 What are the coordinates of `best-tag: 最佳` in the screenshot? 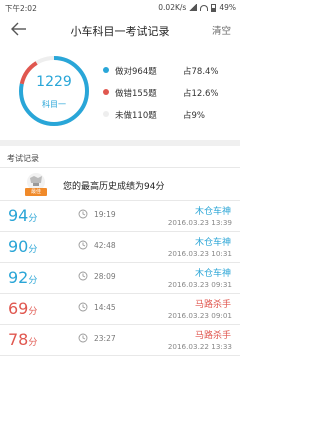 It's located at (36, 192).